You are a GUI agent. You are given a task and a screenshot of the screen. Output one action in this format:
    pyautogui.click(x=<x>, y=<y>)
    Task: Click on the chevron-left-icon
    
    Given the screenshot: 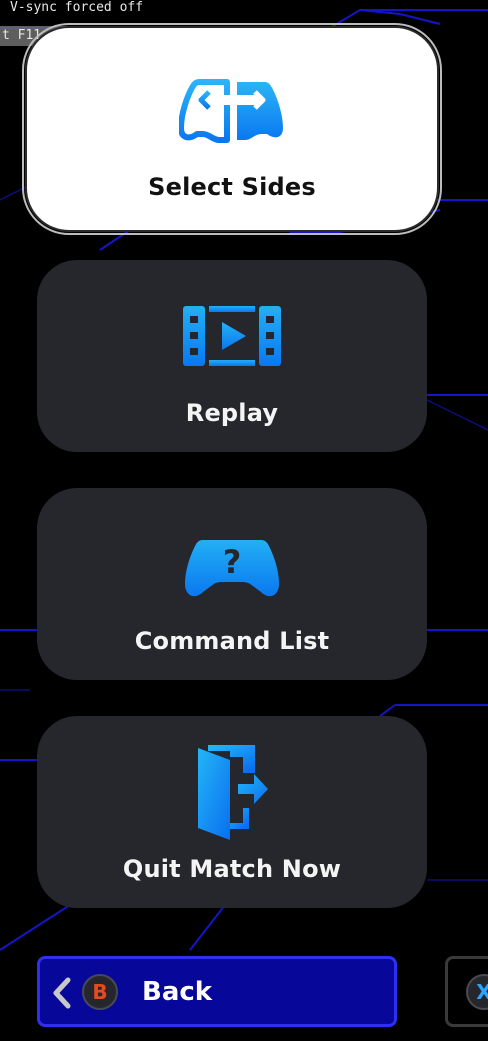 What is the action you would take?
    pyautogui.click(x=62, y=993)
    